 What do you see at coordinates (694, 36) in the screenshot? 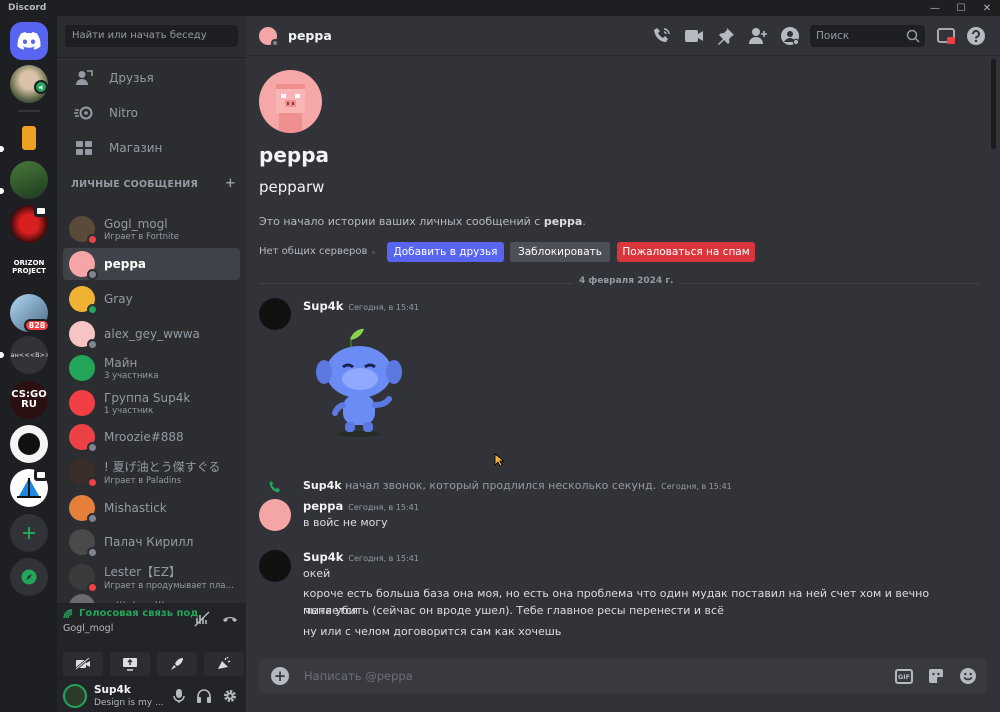
I see `video-call-button` at bounding box center [694, 36].